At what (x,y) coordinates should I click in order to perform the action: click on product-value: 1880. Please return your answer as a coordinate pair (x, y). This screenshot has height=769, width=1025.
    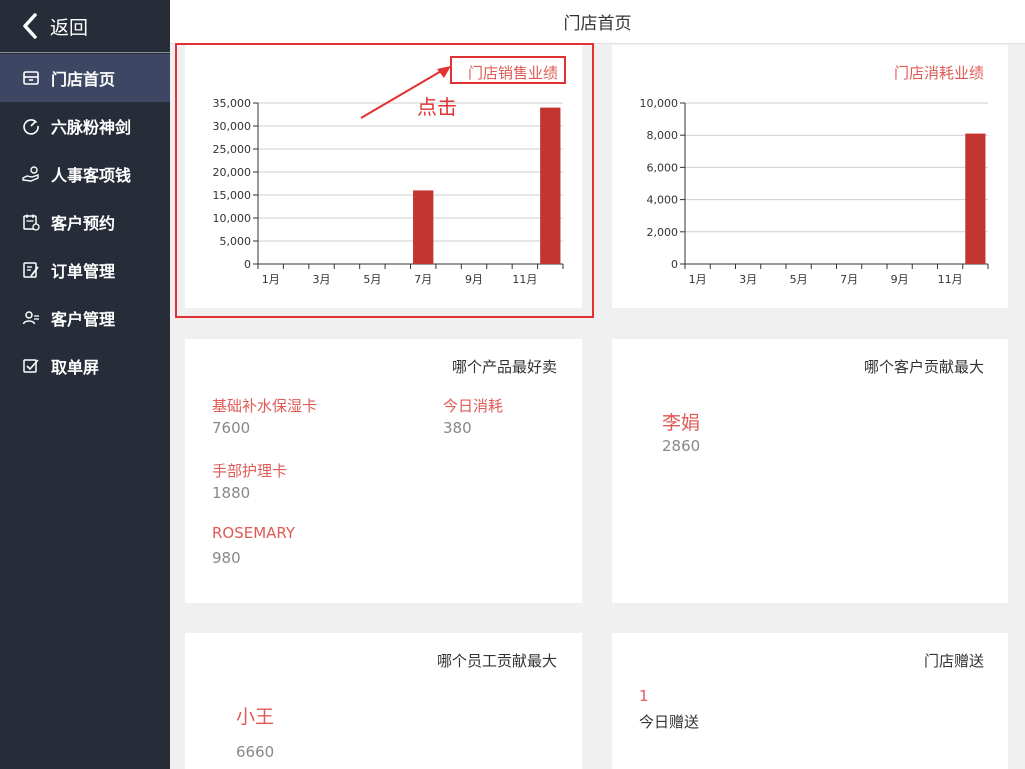
    Looking at the image, I should click on (231, 493).